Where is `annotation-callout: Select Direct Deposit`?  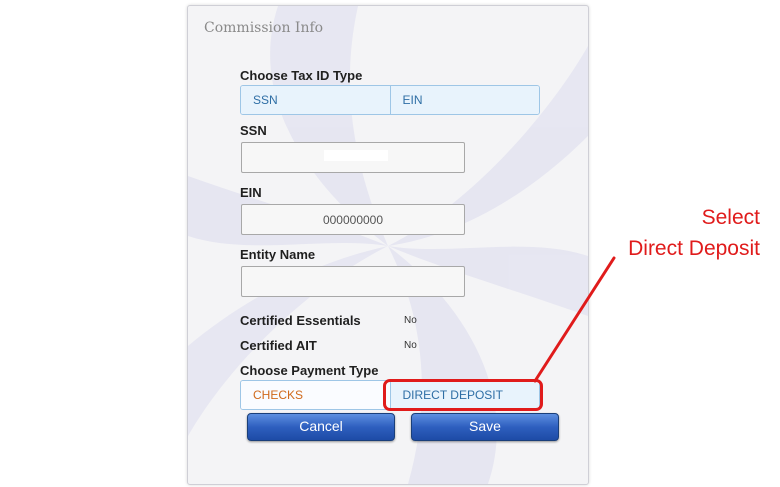 annotation-callout: Select Direct Deposit is located at coordinates (694, 233).